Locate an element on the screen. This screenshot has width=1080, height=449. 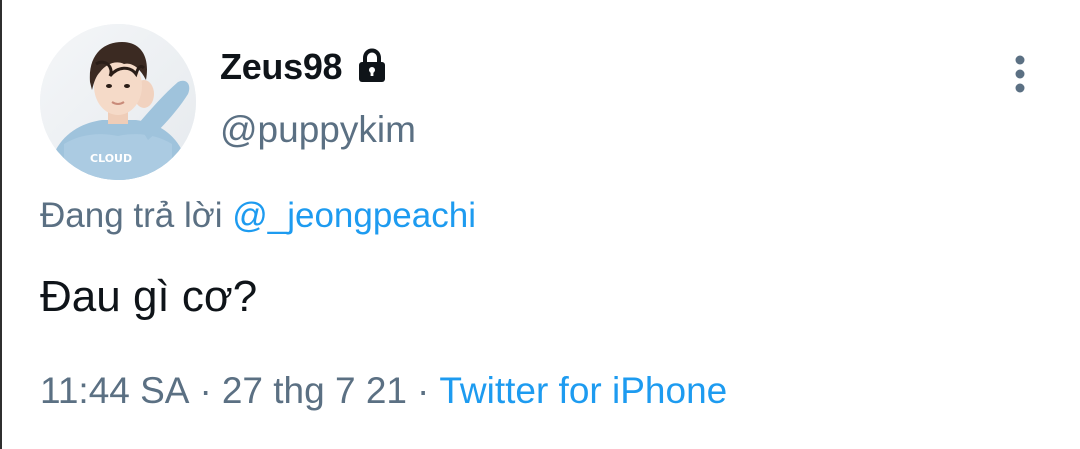
replying-to: Đang trả lời @_jeongpeachi is located at coordinates (258, 216).